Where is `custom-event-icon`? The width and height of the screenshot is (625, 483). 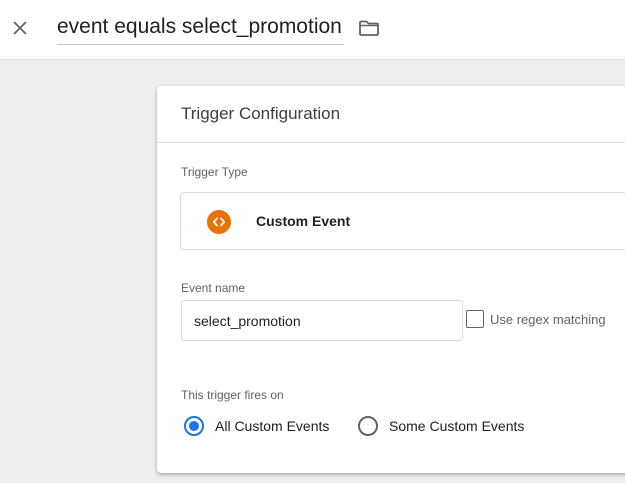
custom-event-icon is located at coordinates (219, 222).